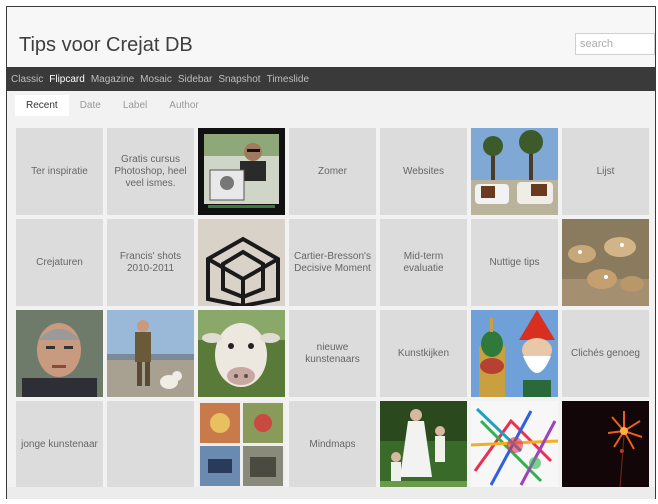  I want to click on tile-label: Websites, so click(423, 171).